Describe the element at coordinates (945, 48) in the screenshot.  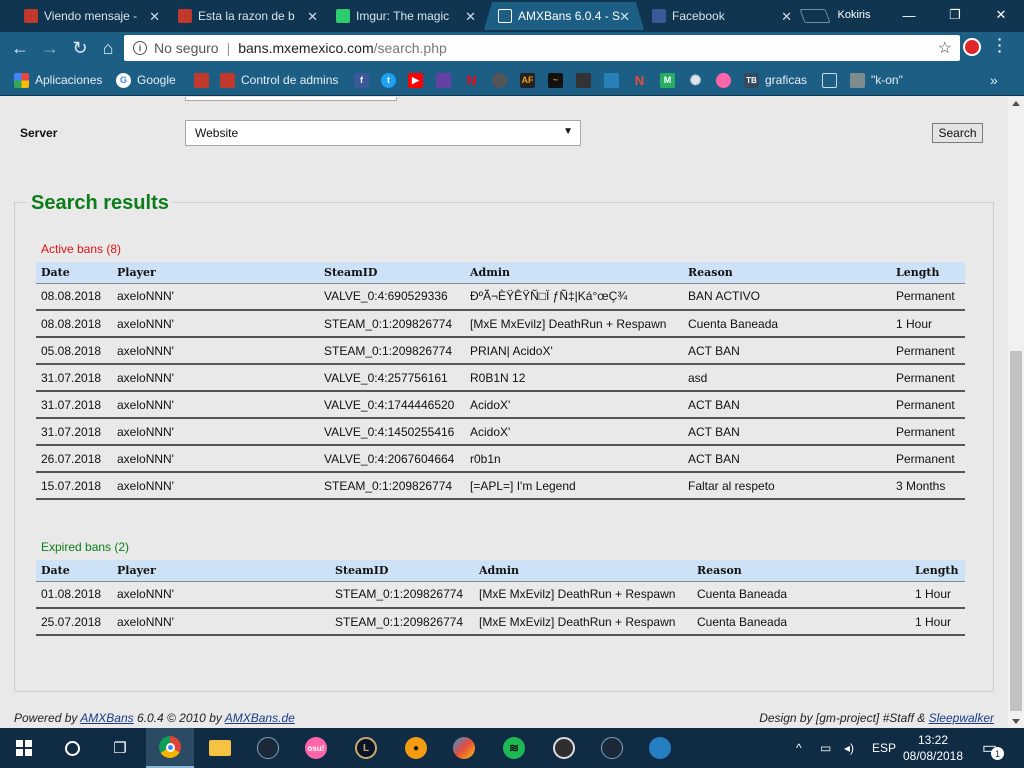
I see `bookmark-star-icon: ☆` at that location.